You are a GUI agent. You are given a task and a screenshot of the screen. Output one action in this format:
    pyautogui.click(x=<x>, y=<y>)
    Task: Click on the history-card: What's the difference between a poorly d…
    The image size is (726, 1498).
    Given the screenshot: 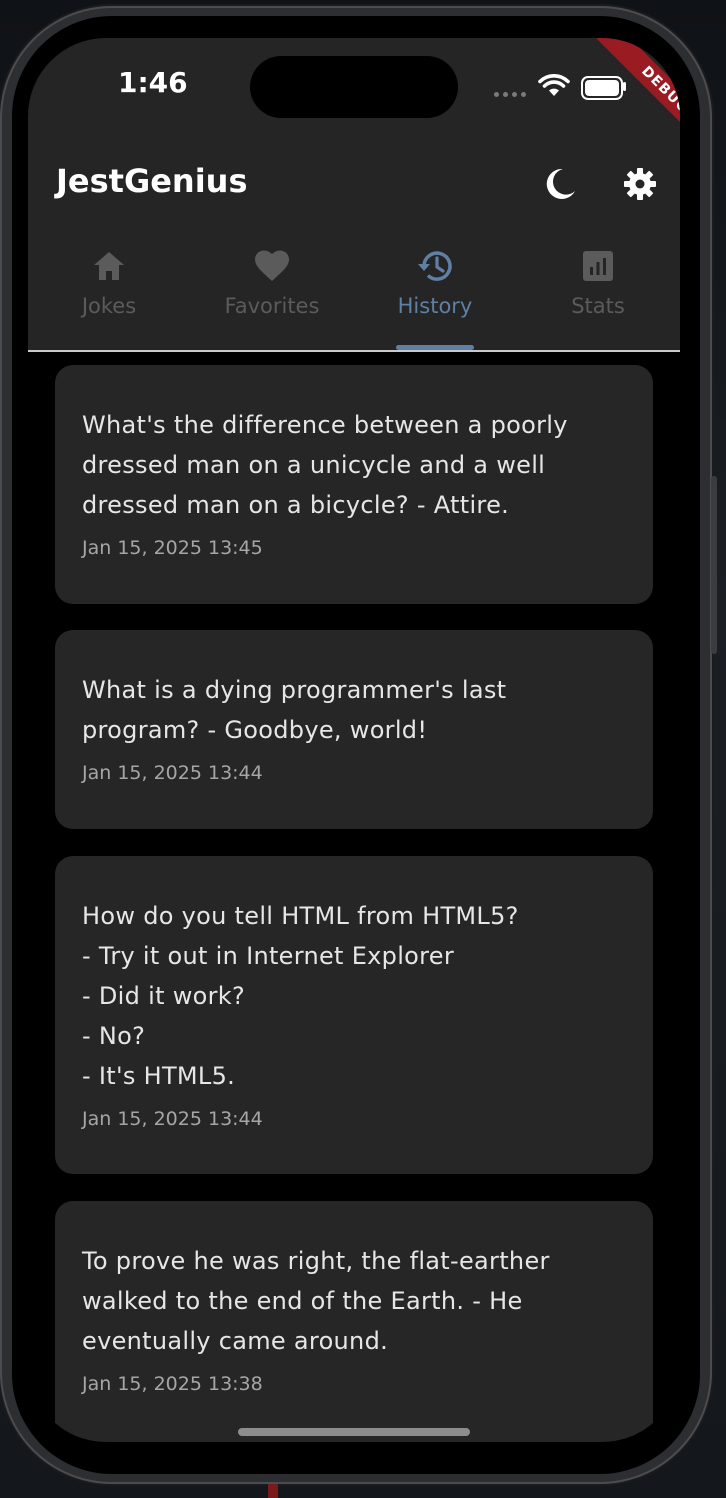 What is the action you would take?
    pyautogui.click(x=354, y=484)
    